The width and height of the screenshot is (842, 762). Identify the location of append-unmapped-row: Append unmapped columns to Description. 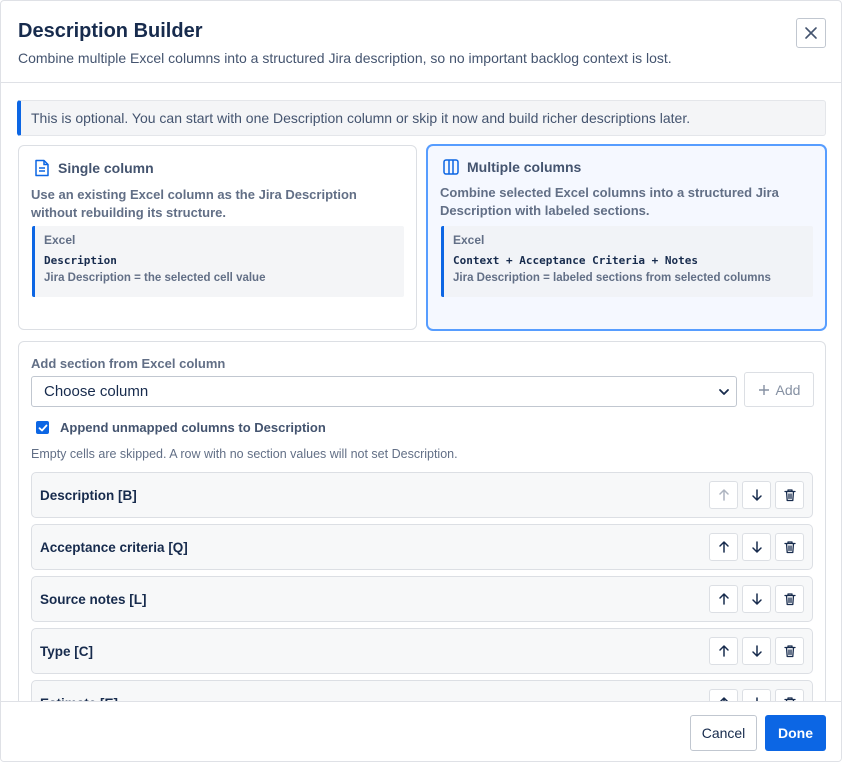
(181, 427).